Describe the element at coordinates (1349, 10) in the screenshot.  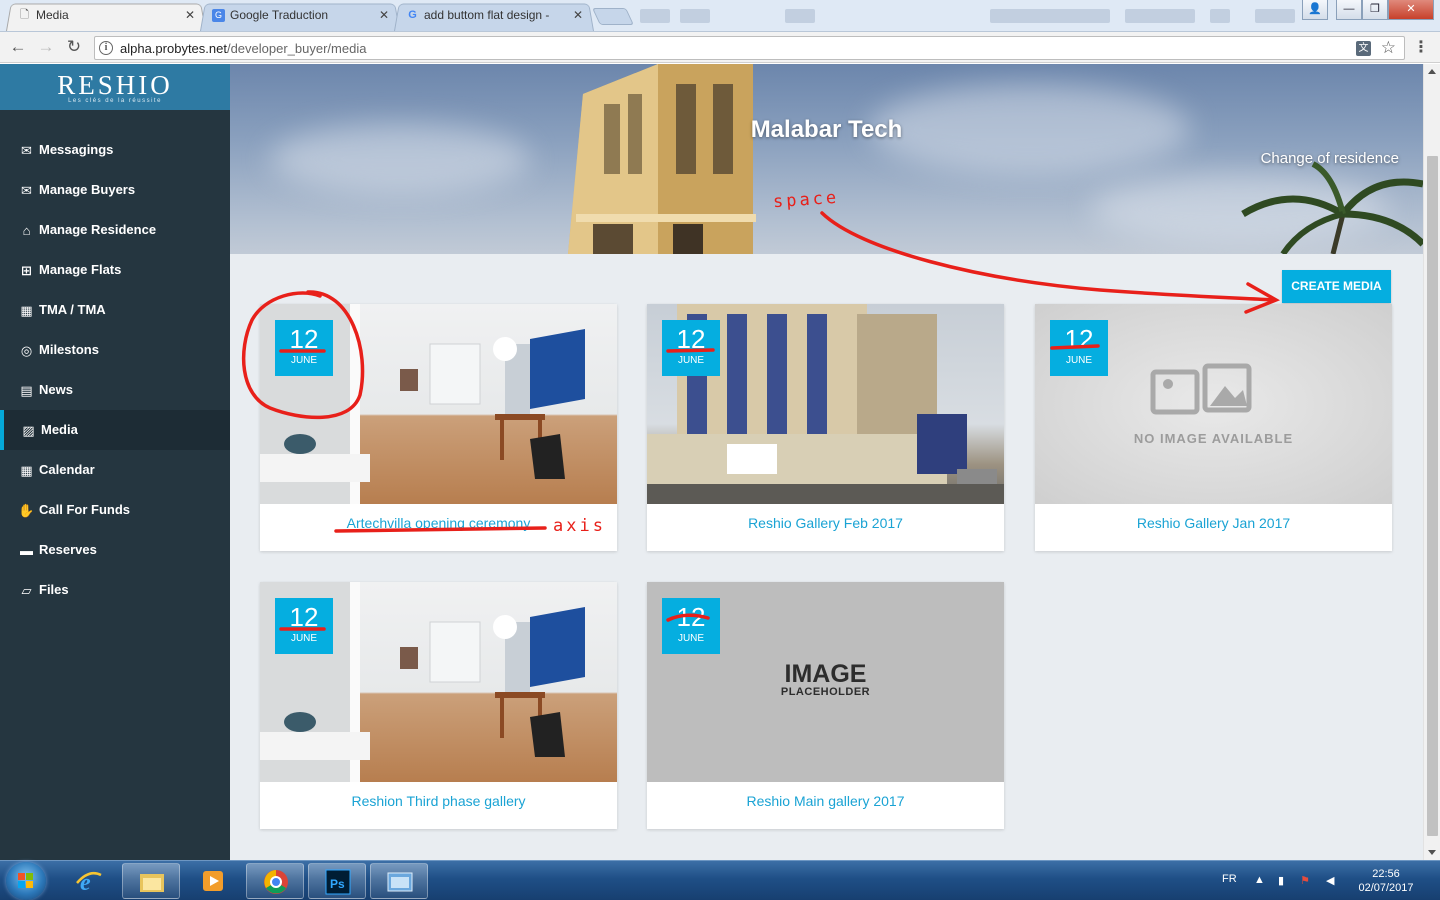
I see `minimize-button: —` at that location.